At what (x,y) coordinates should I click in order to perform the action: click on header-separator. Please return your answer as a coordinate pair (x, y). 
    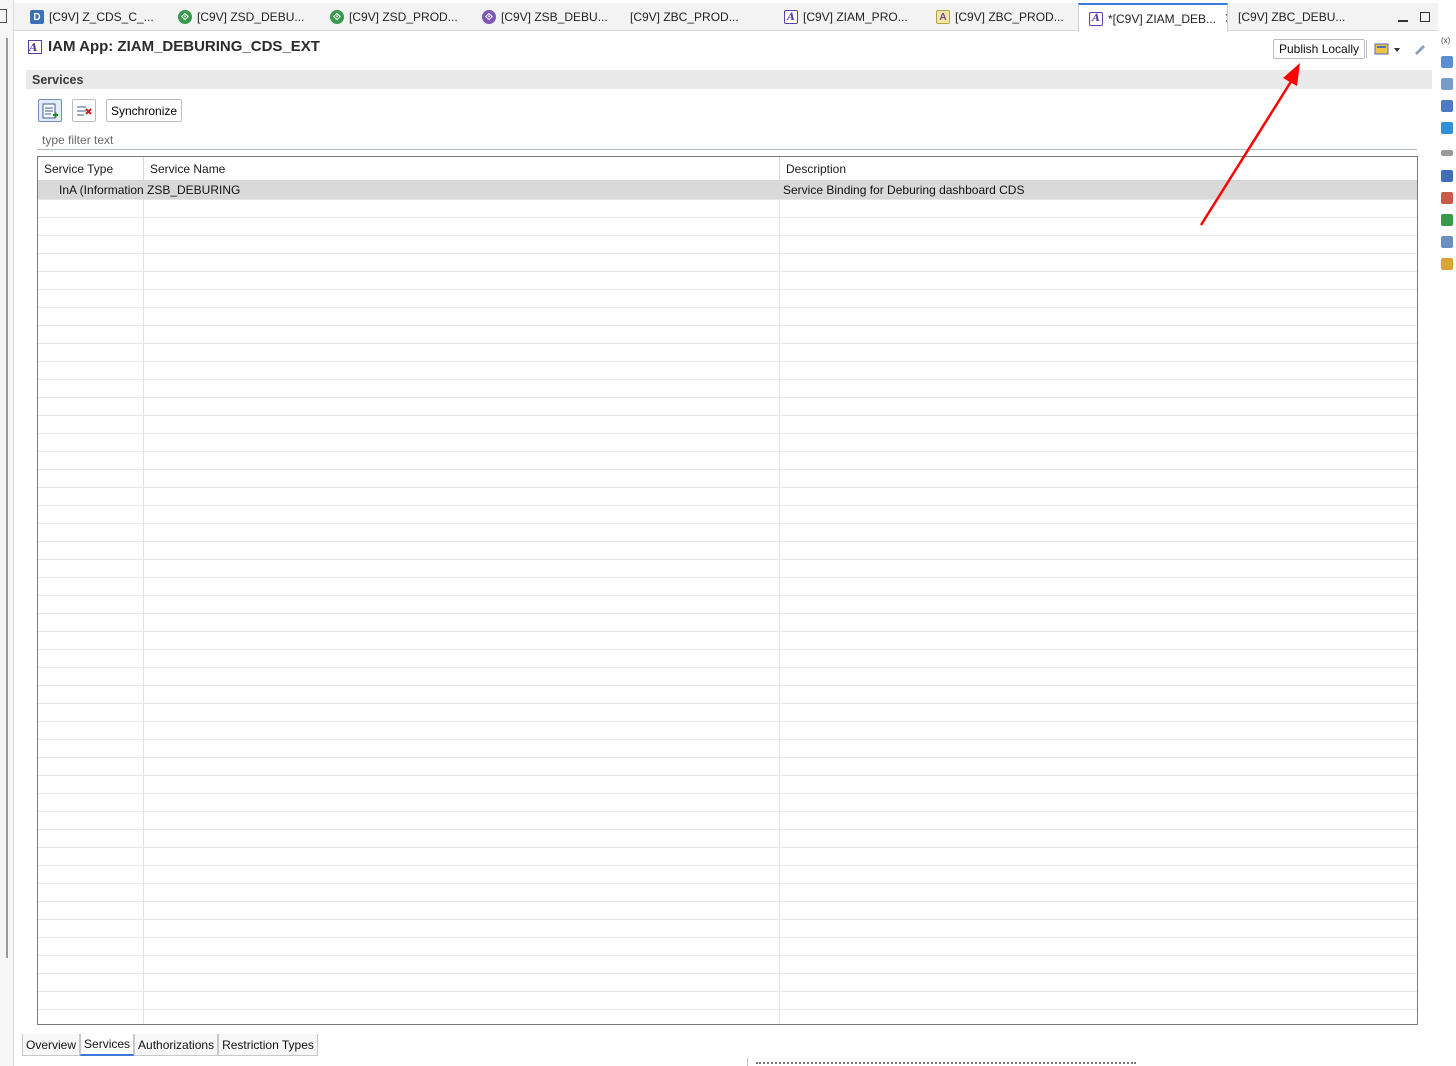
    Looking at the image, I should click on (1366, 49).